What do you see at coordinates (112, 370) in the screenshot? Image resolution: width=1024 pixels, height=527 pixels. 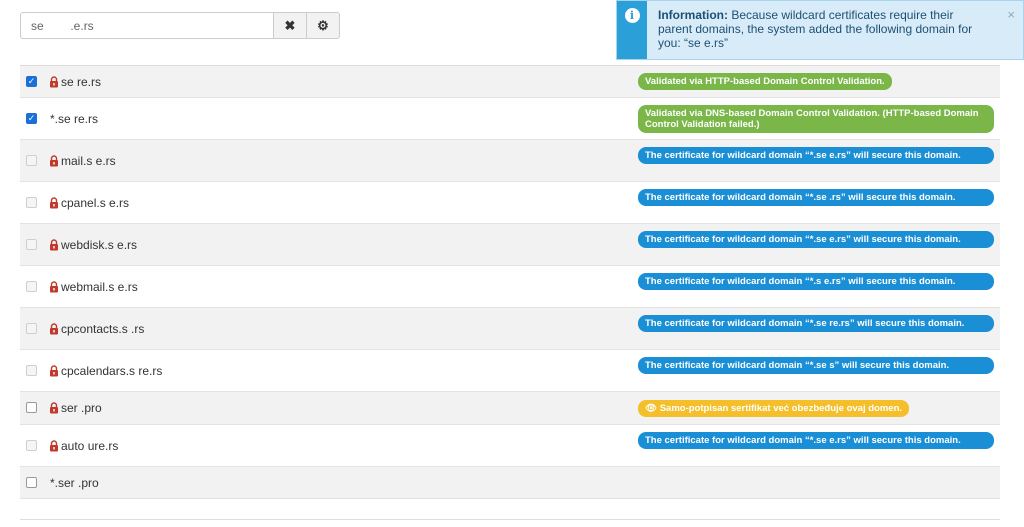 I see `domain-name: cpcalendars.s re.rs` at bounding box center [112, 370].